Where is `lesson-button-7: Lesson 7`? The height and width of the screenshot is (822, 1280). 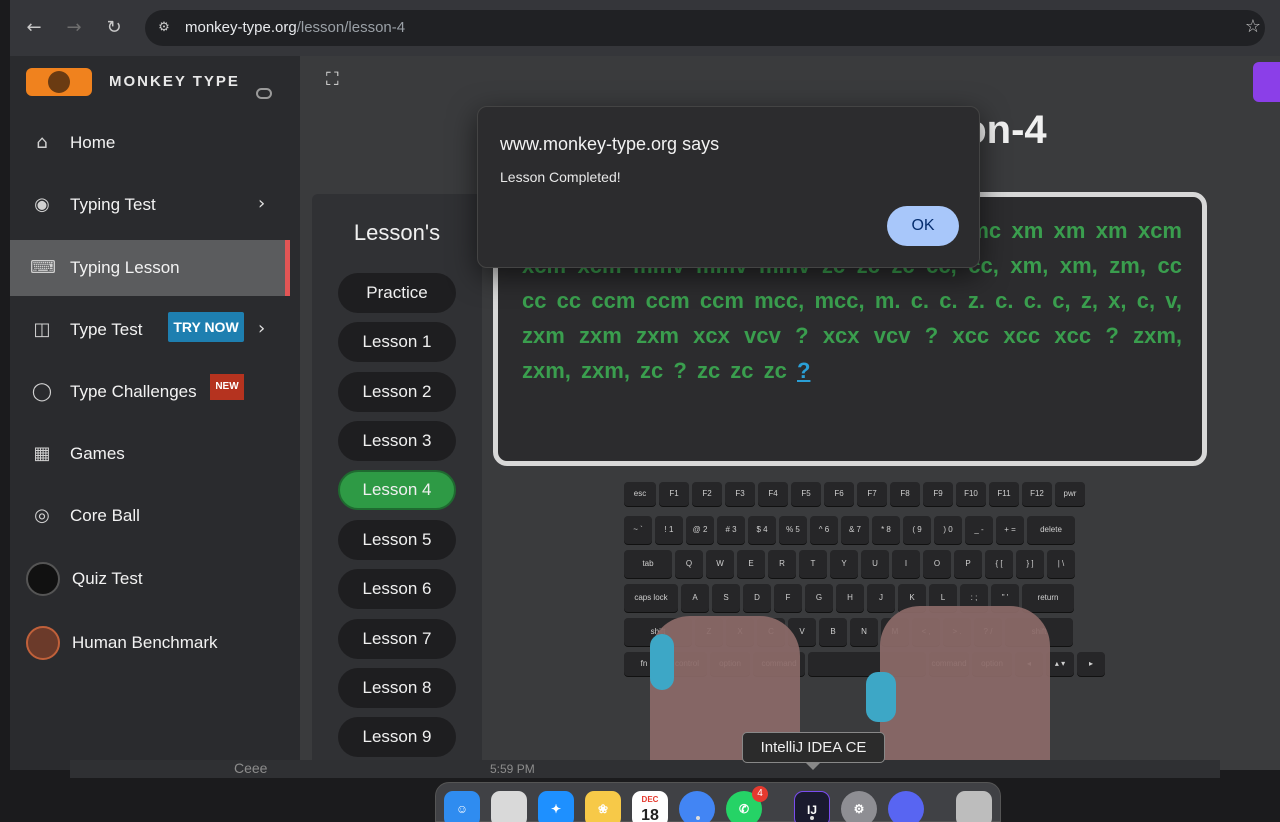
lesson-button-7: Lesson 7 is located at coordinates (397, 639).